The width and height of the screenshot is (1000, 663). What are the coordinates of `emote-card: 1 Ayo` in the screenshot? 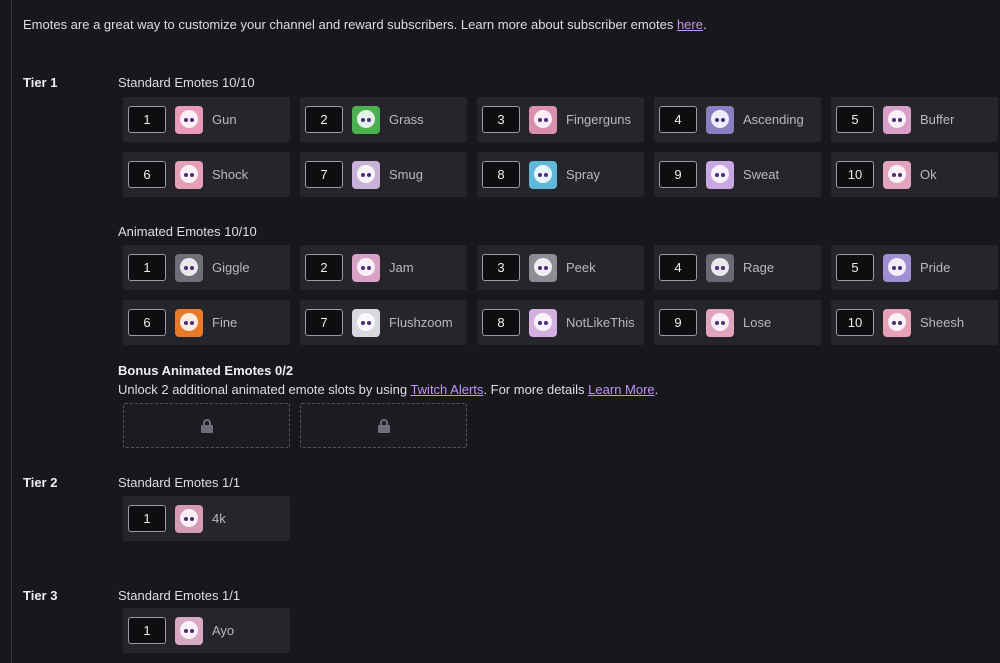 It's located at (206, 630).